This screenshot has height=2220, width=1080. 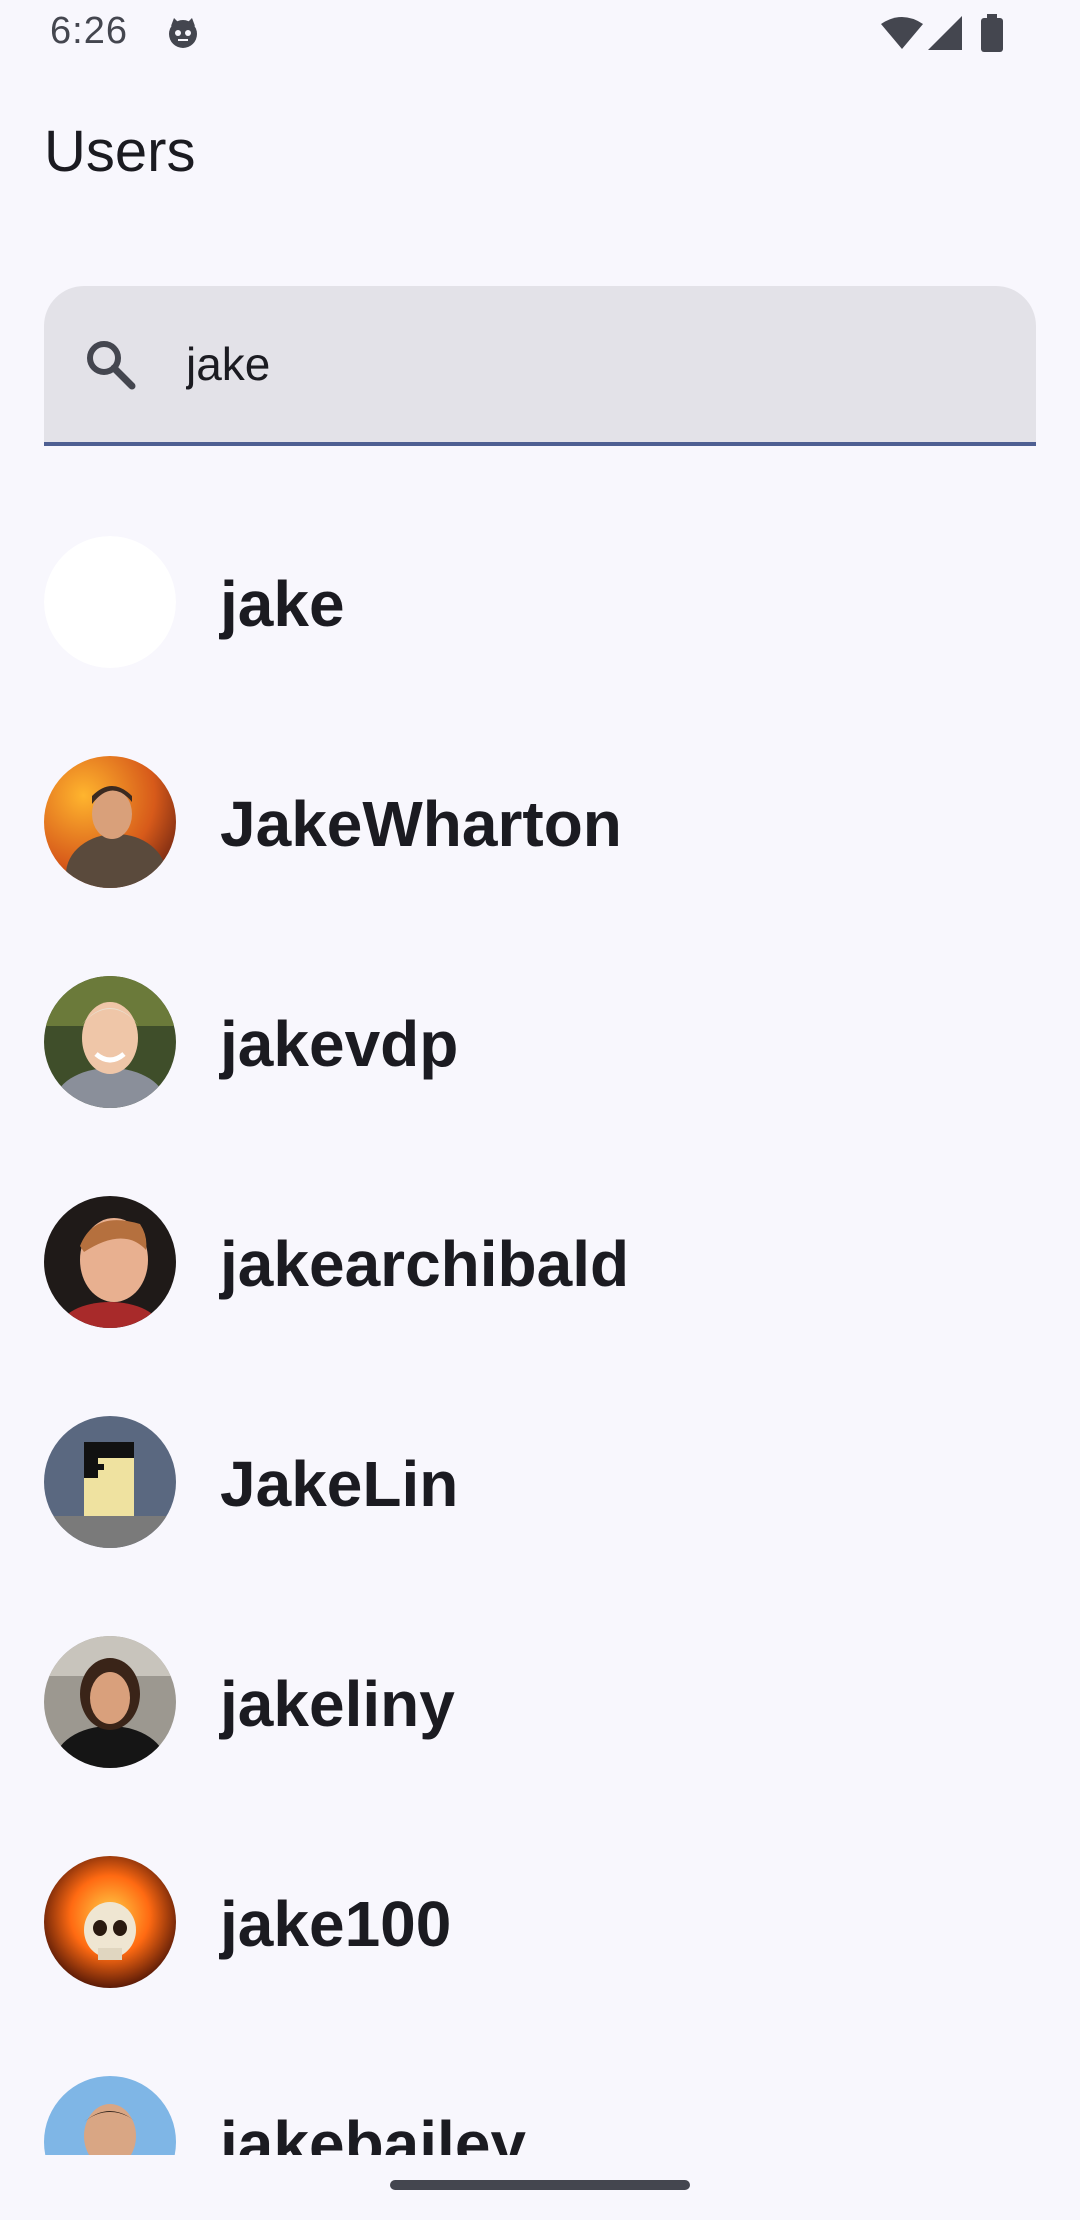 I want to click on flaming-skull-icon, so click(x=110, y=1922).